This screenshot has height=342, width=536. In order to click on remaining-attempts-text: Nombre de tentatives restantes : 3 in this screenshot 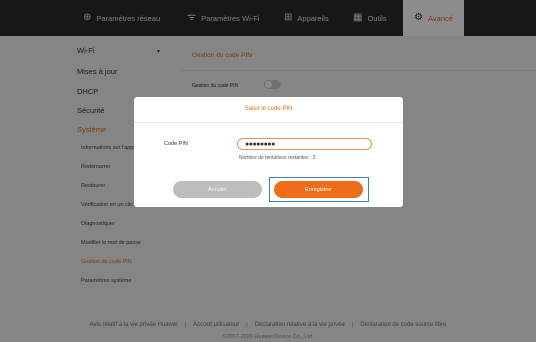, I will do `click(277, 158)`.